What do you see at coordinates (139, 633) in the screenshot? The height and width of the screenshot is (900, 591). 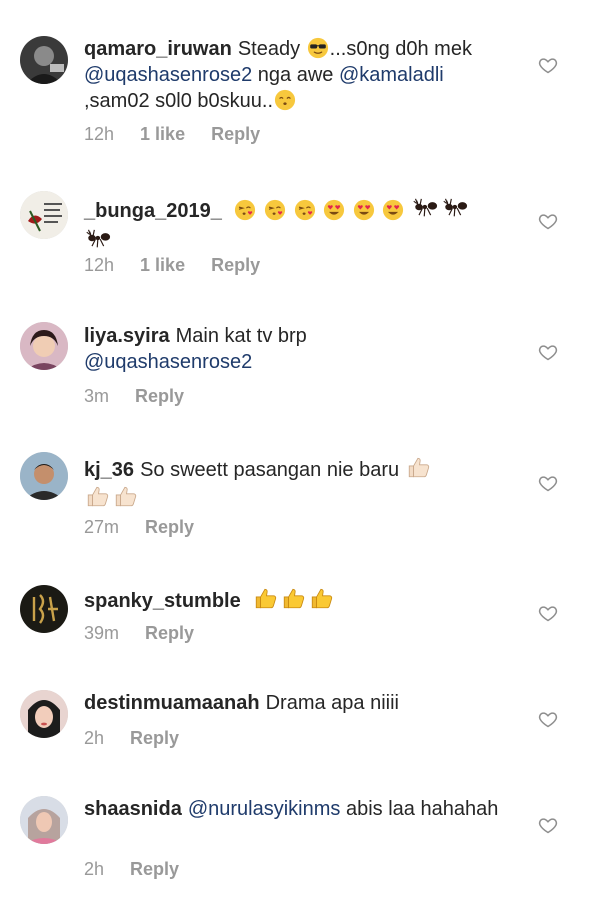 I see `comment-meta: 39m Reply` at bounding box center [139, 633].